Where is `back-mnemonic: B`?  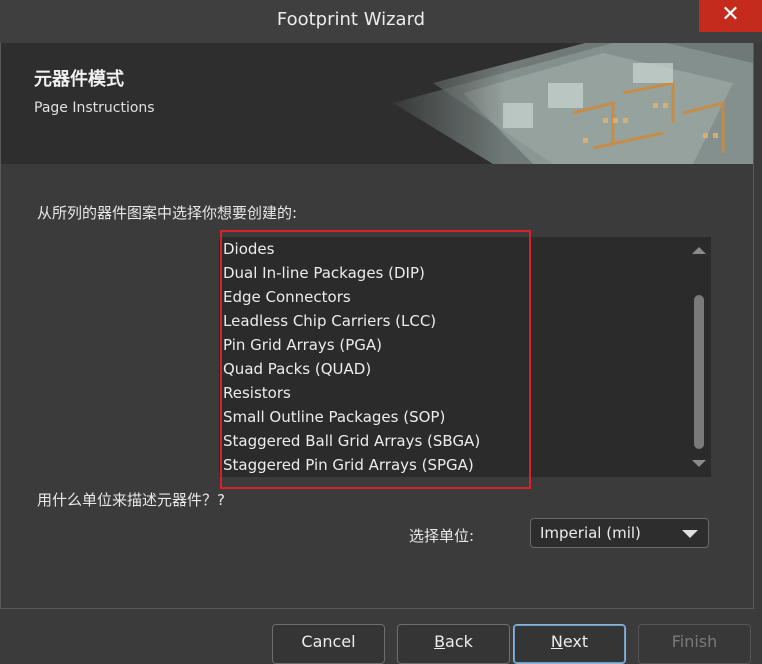
back-mnemonic: B is located at coordinates (440, 641).